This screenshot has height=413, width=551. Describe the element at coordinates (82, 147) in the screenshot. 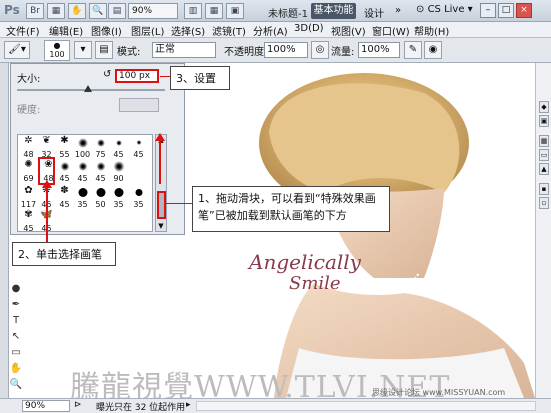

I see `brush-tip: 100` at that location.